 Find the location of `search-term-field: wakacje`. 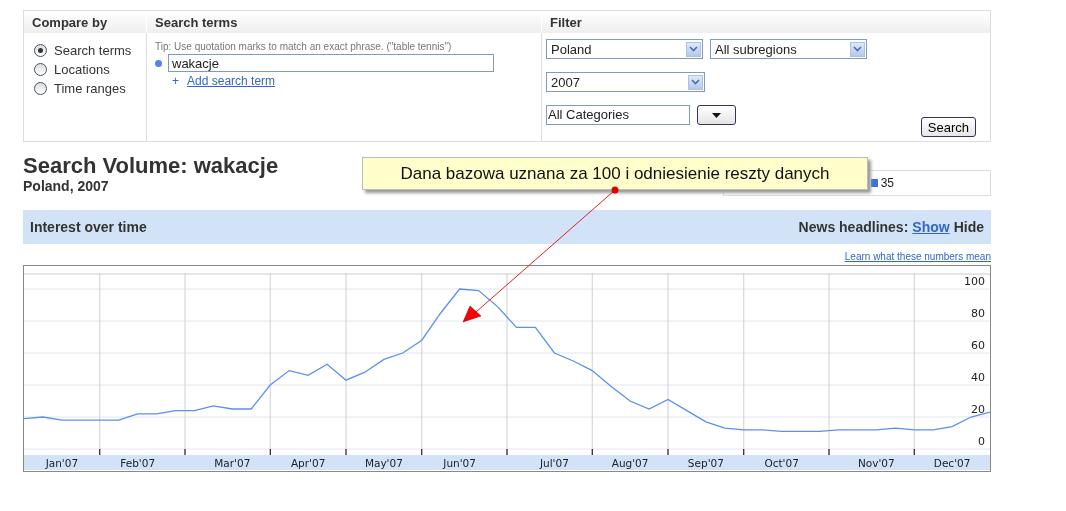

search-term-field: wakacje is located at coordinates (331, 63).